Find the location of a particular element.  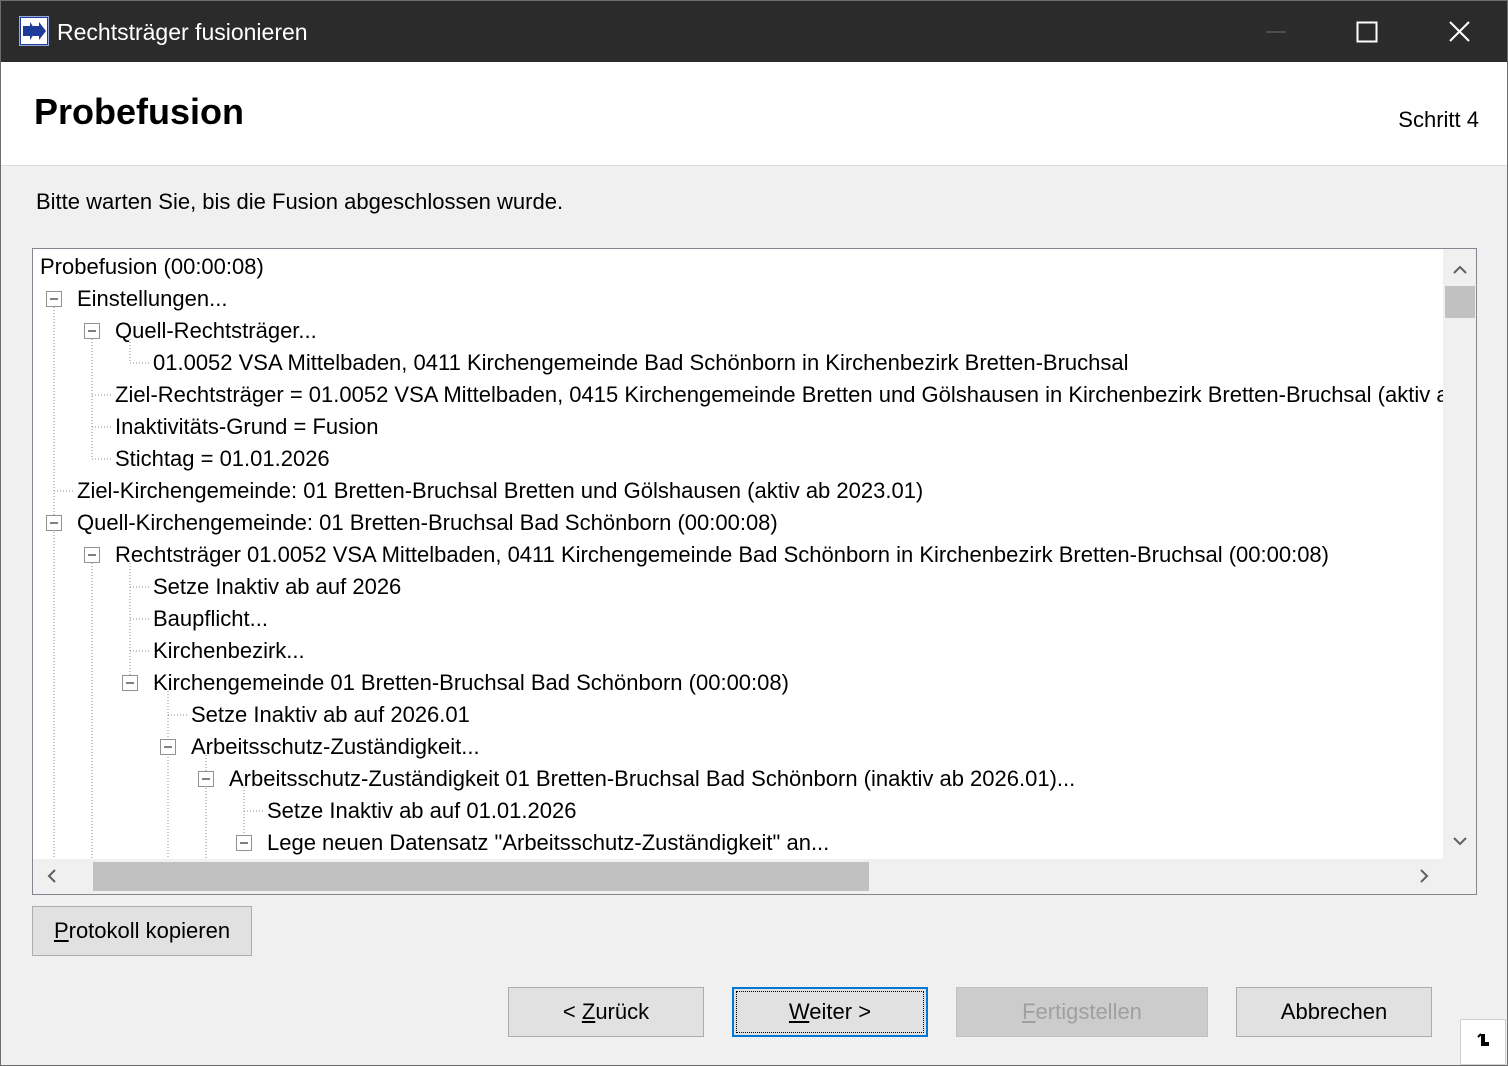

focus-rectangle is located at coordinates (830, 1012).